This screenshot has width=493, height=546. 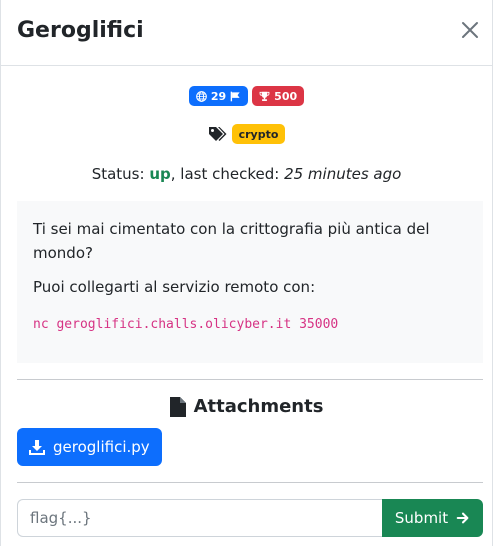 What do you see at coordinates (258, 406) in the screenshot?
I see `attachments-title: Attachments` at bounding box center [258, 406].